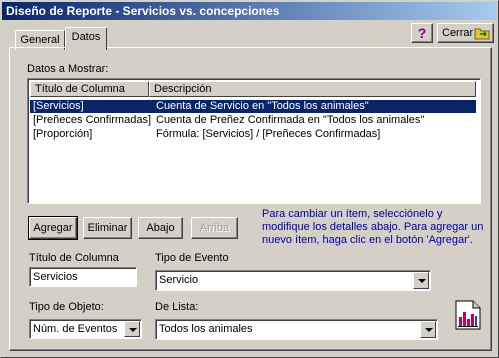  I want to click on event-type-select: Servicio, so click(293, 280).